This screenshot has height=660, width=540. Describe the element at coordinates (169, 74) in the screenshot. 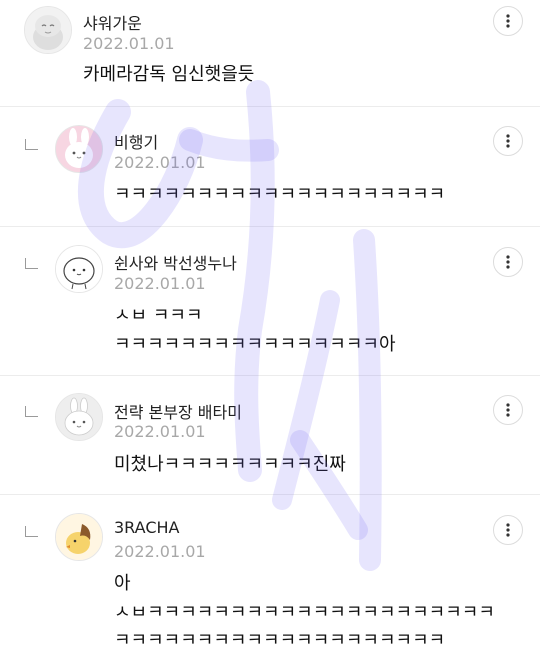

I see `comment-text: 카메라감독 임신햇을듯` at that location.